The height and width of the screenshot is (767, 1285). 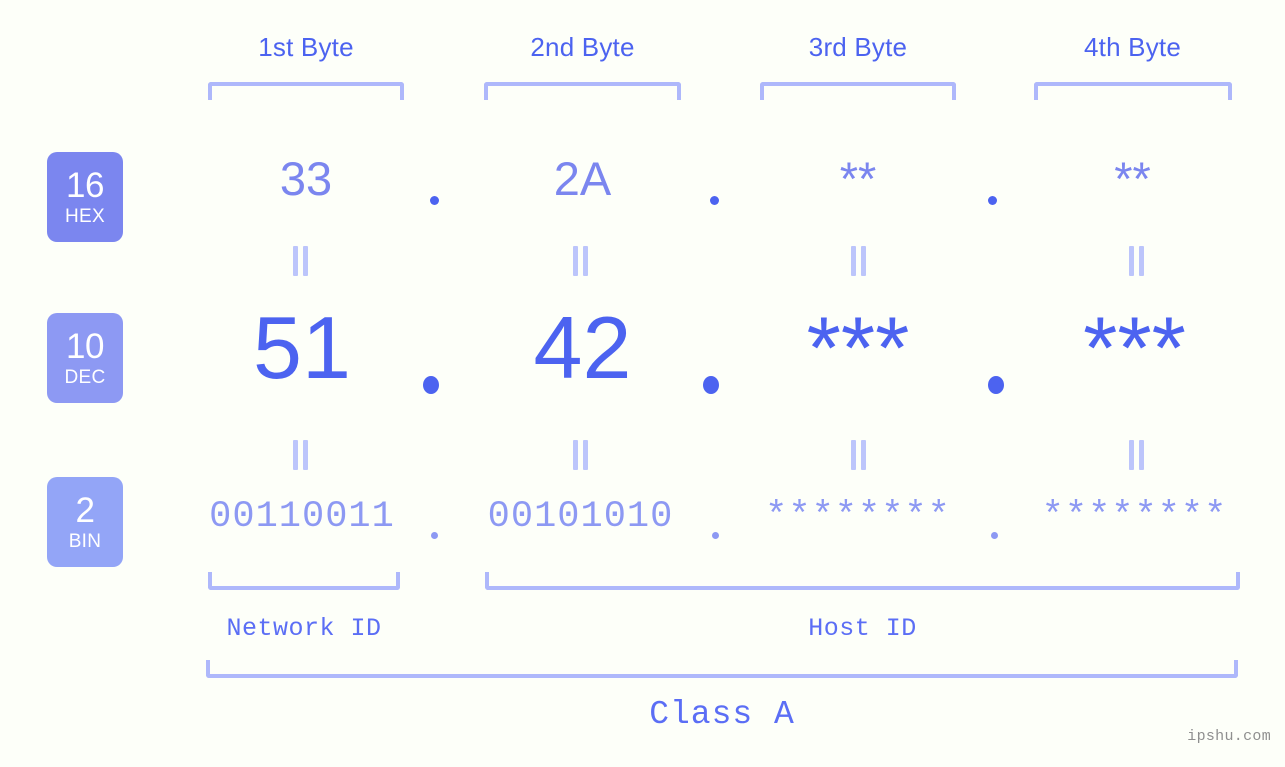 I want to click on base-badge-bin-name: BIN, so click(x=85, y=541).